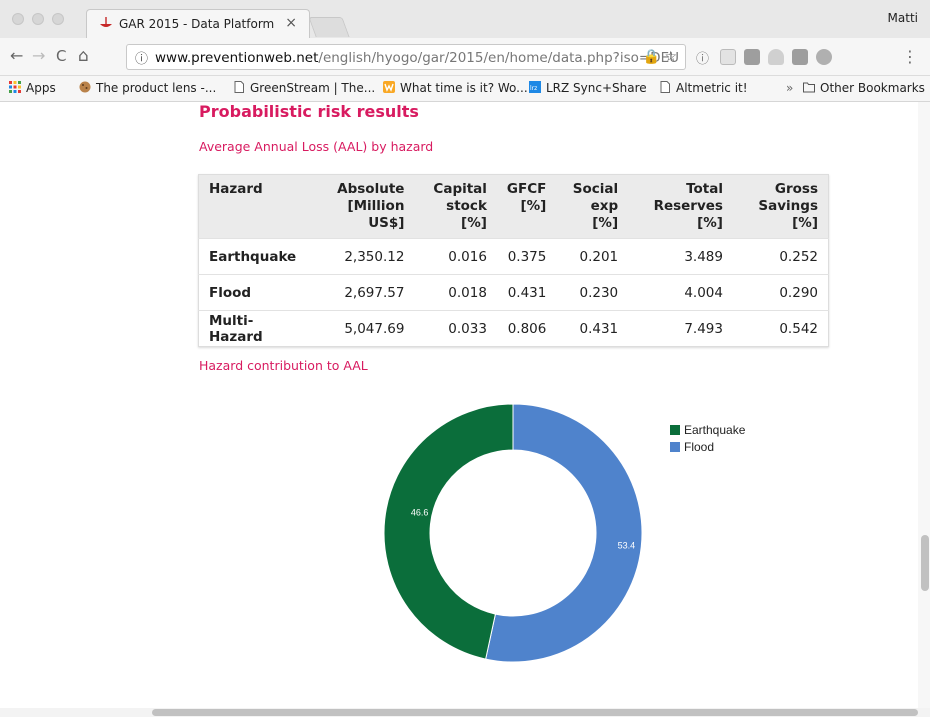  What do you see at coordinates (237, 58) in the screenshot?
I see `url-host: www.preventionweb.net` at bounding box center [237, 58].